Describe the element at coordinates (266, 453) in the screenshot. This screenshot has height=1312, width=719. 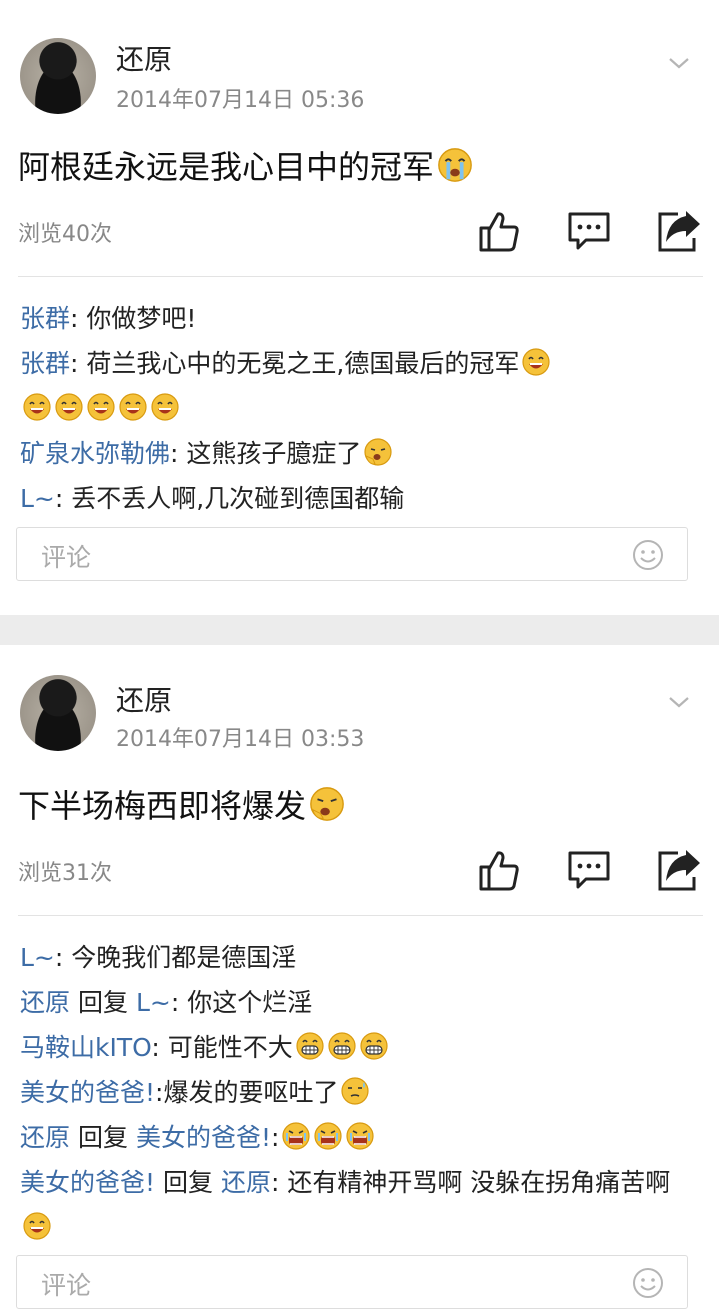
I see `comment-text: : 这熊孩子臆症了` at that location.